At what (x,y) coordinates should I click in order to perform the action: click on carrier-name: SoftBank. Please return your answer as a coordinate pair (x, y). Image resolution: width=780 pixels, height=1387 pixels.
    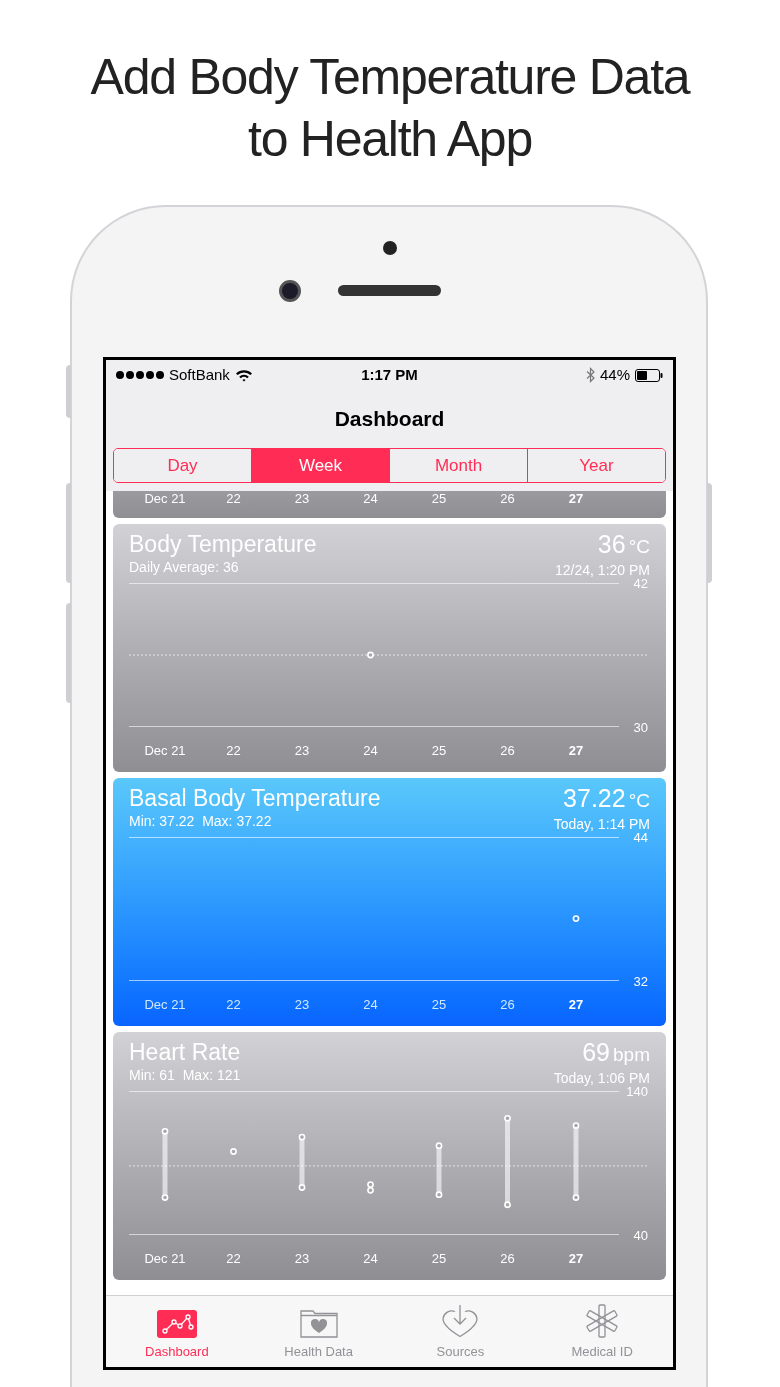
    Looking at the image, I should click on (199, 374).